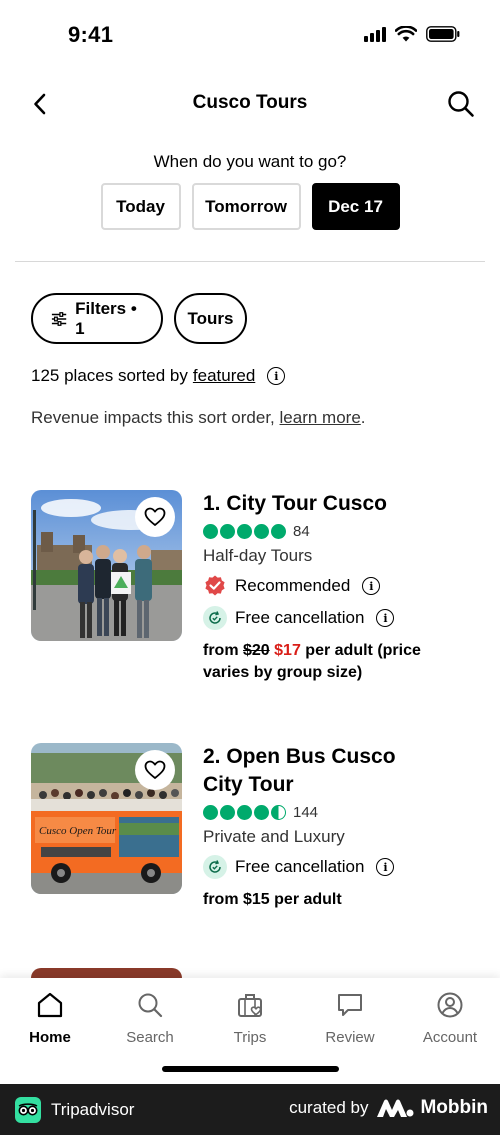  I want to click on filters-chip: Filters • 1, so click(97, 318).